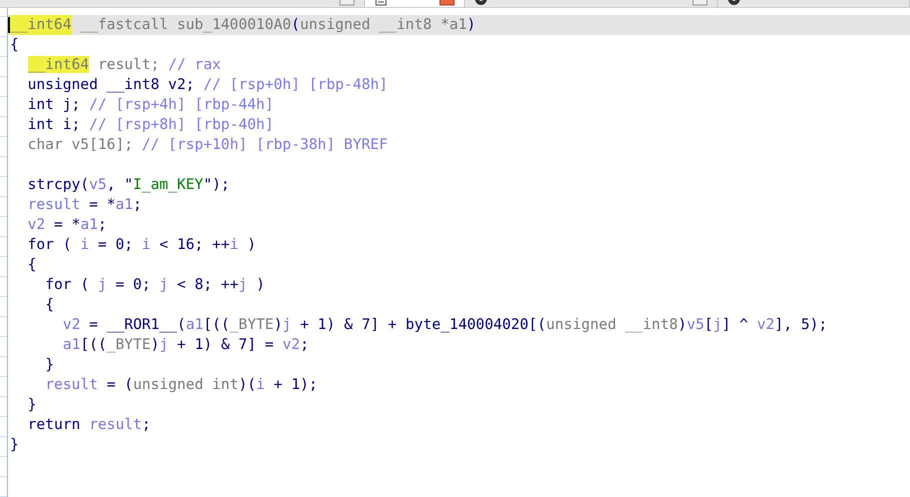  I want to click on code-line: return result;, so click(89, 425).